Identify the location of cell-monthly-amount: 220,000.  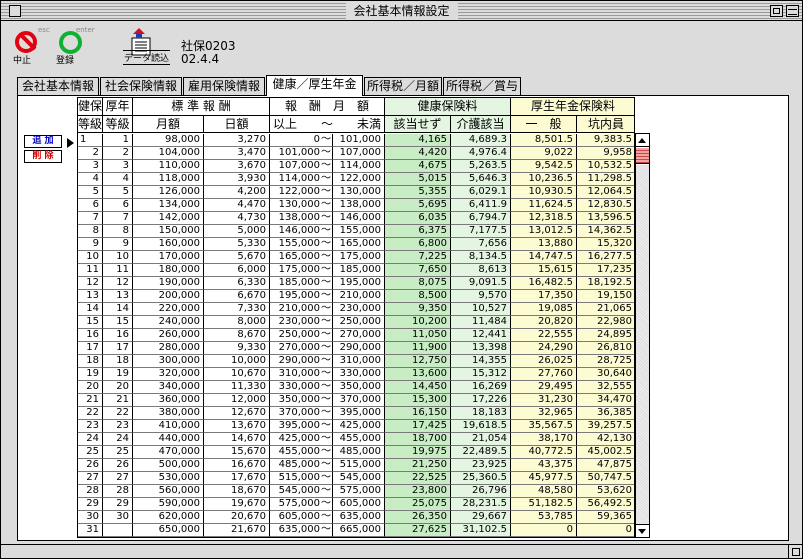
(168, 309).